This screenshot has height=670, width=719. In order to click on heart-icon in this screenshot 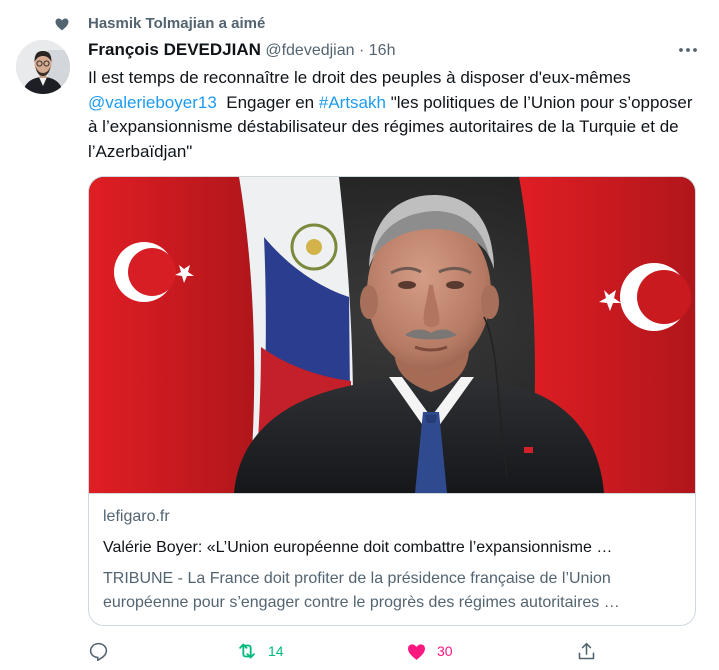, I will do `click(62, 24)`.